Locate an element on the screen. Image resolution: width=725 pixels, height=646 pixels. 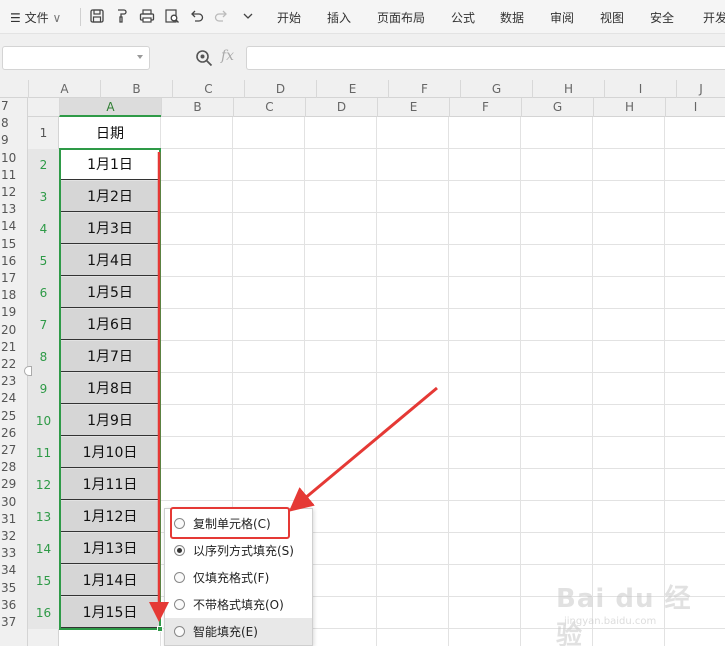
row-number: 12 is located at coordinates (43, 485).